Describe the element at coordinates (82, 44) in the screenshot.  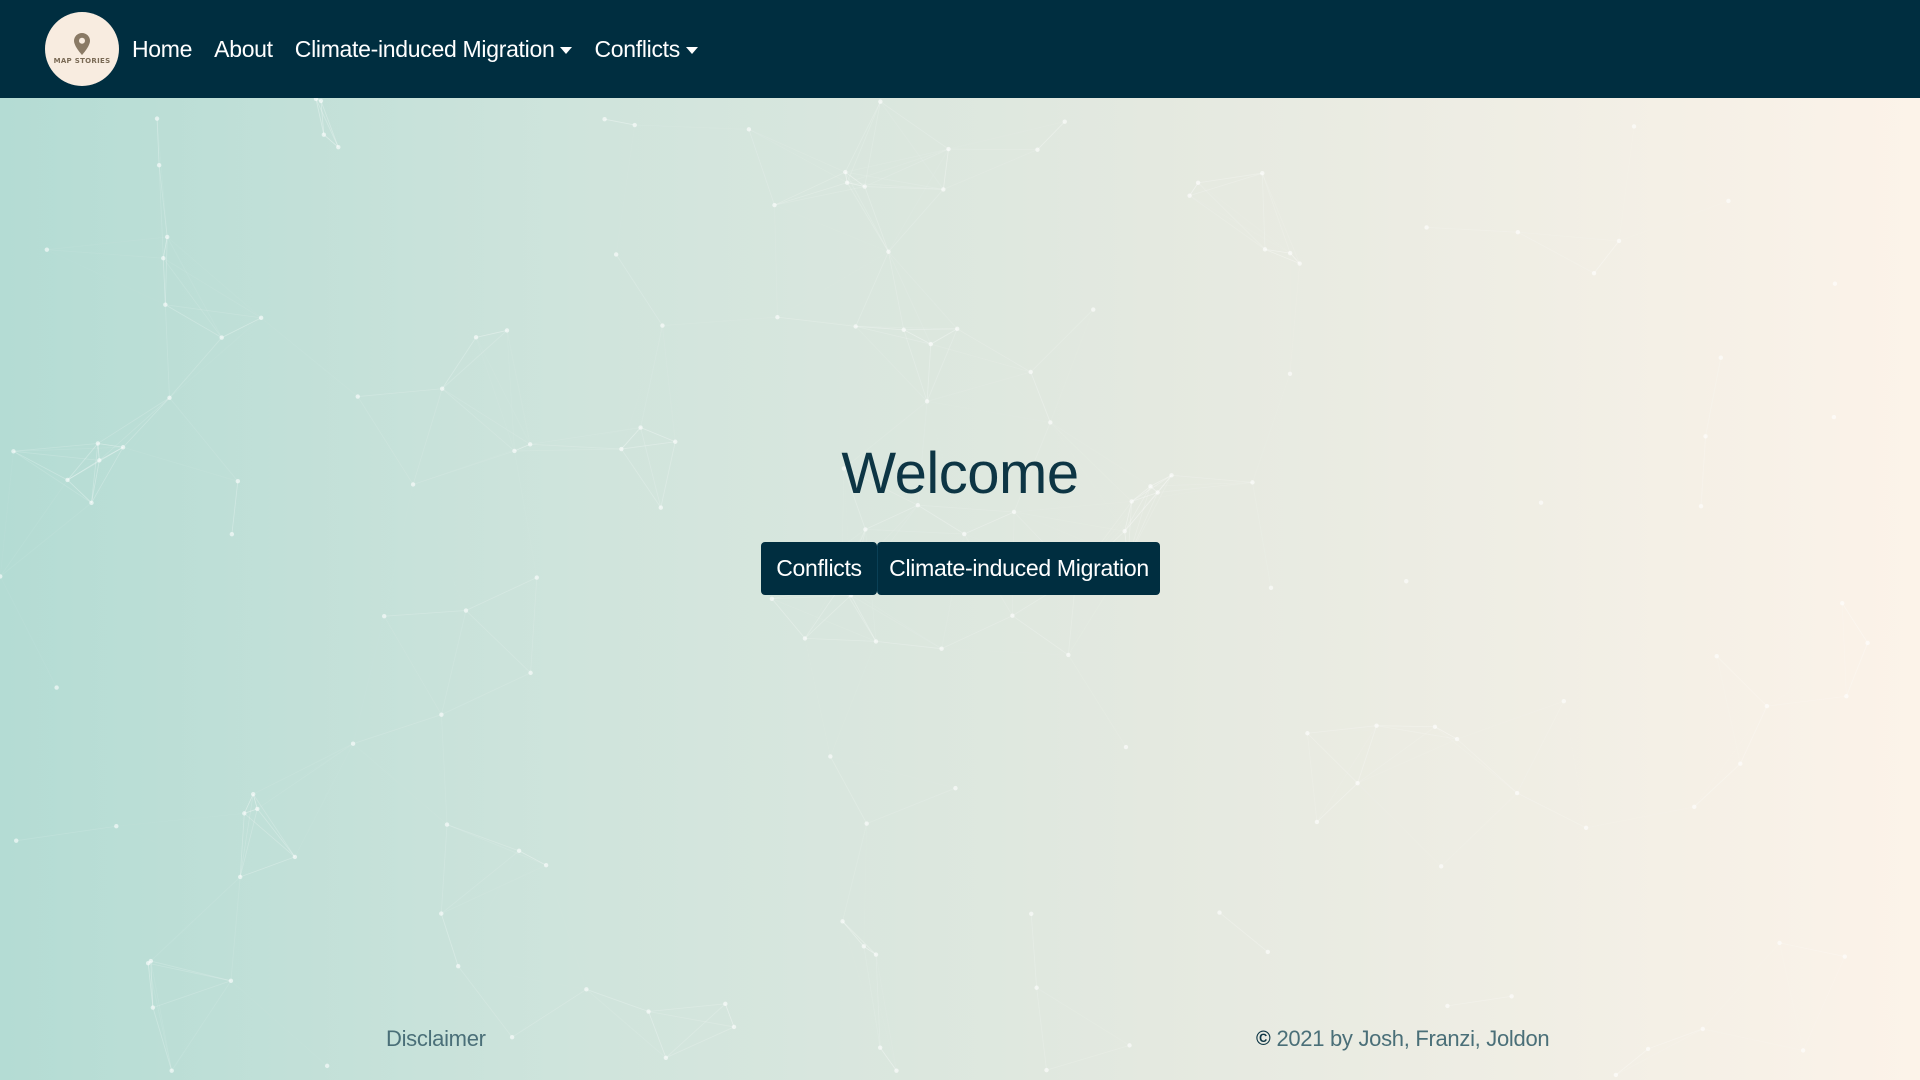
I see `map-pin-icon` at that location.